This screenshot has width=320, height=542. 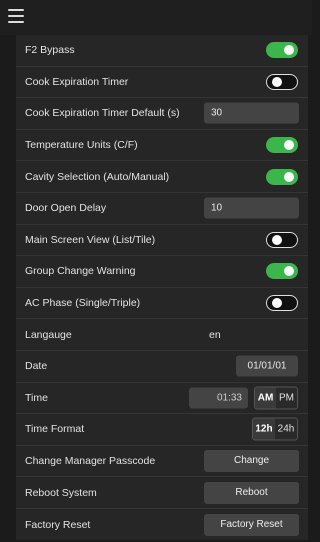 What do you see at coordinates (267, 366) in the screenshot?
I see `date-input: 01/01/01` at bounding box center [267, 366].